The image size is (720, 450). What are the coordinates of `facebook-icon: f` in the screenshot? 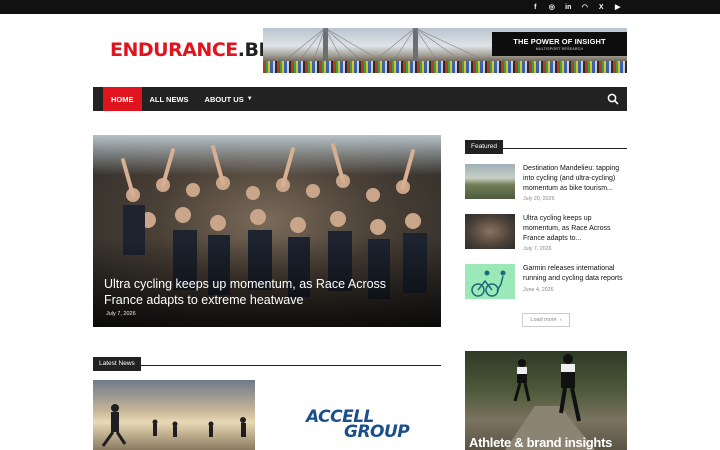 It's located at (535, 7).